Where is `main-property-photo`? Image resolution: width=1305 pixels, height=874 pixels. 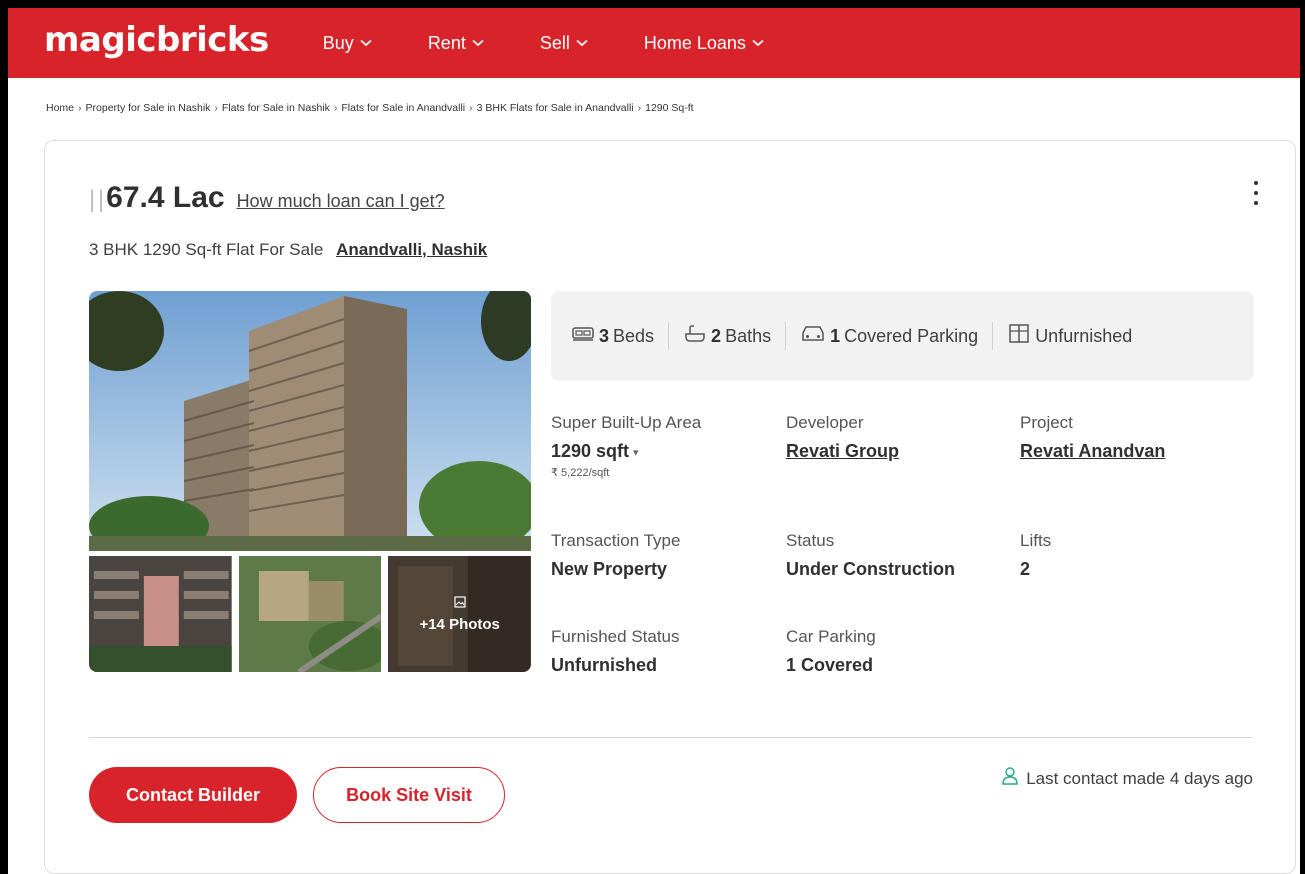 main-property-photo is located at coordinates (310, 421).